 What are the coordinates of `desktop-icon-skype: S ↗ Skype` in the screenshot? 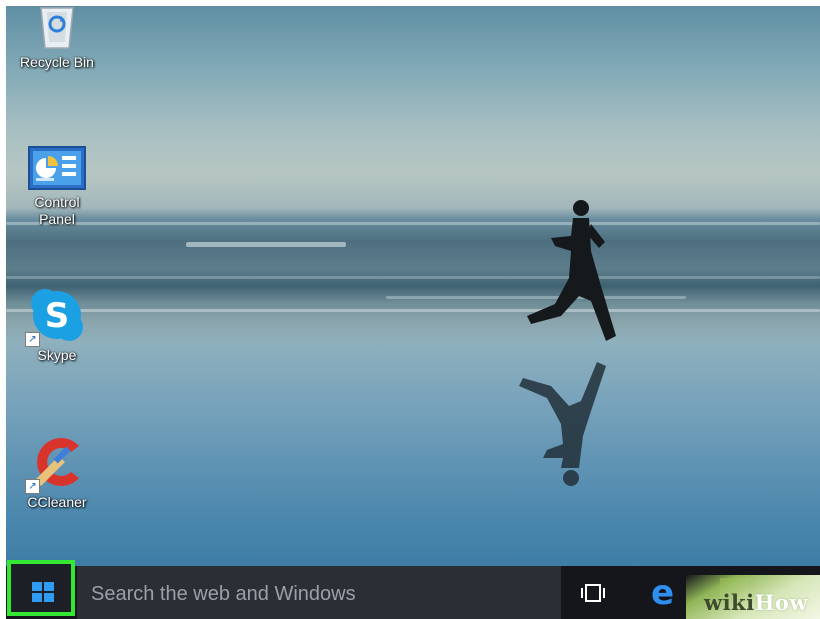 It's located at (57, 325).